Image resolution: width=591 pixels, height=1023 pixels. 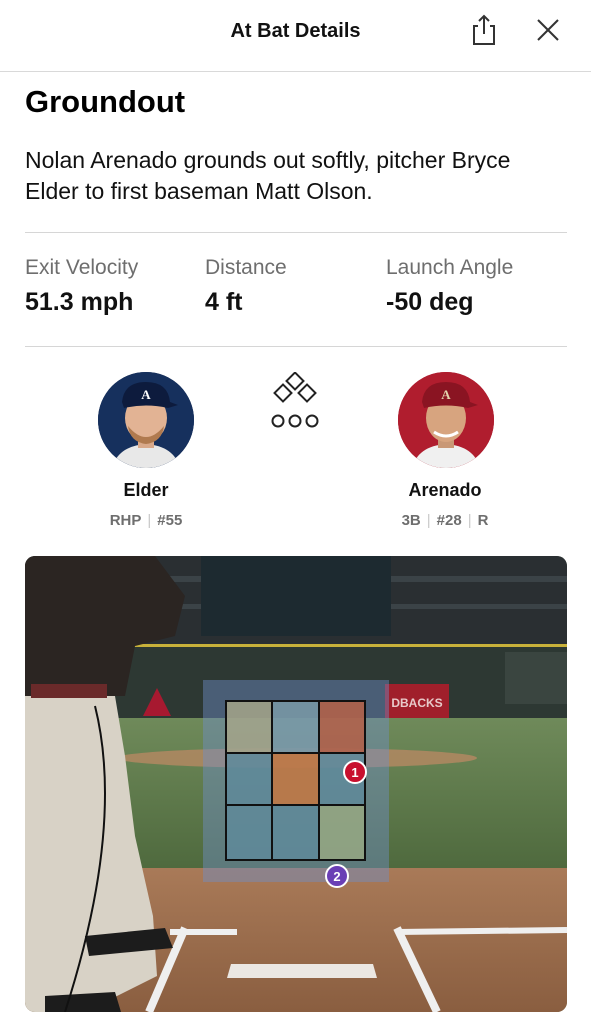 I want to click on stat-label: Distance, so click(x=246, y=267).